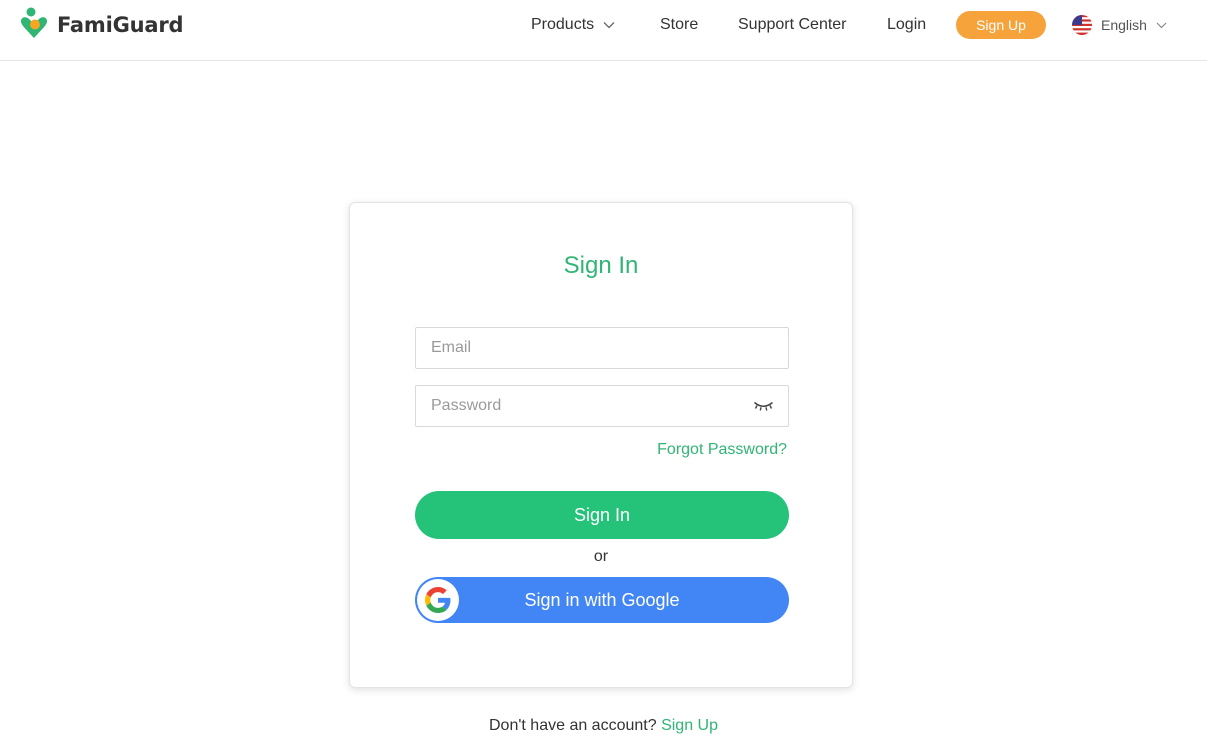 Image resolution: width=1207 pixels, height=751 pixels. I want to click on nav-products: Products, so click(573, 25).